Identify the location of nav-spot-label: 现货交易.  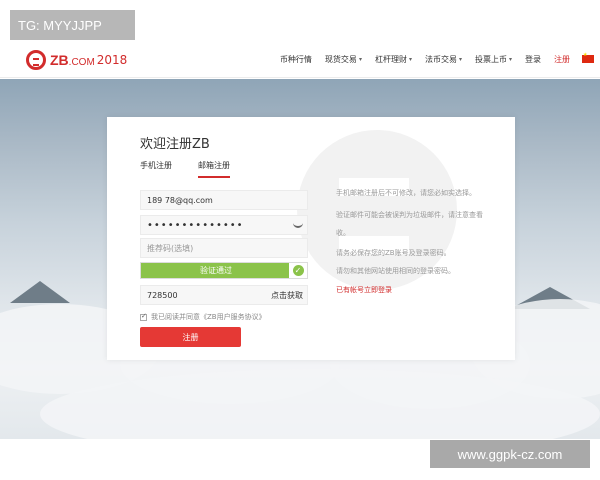
(340, 59).